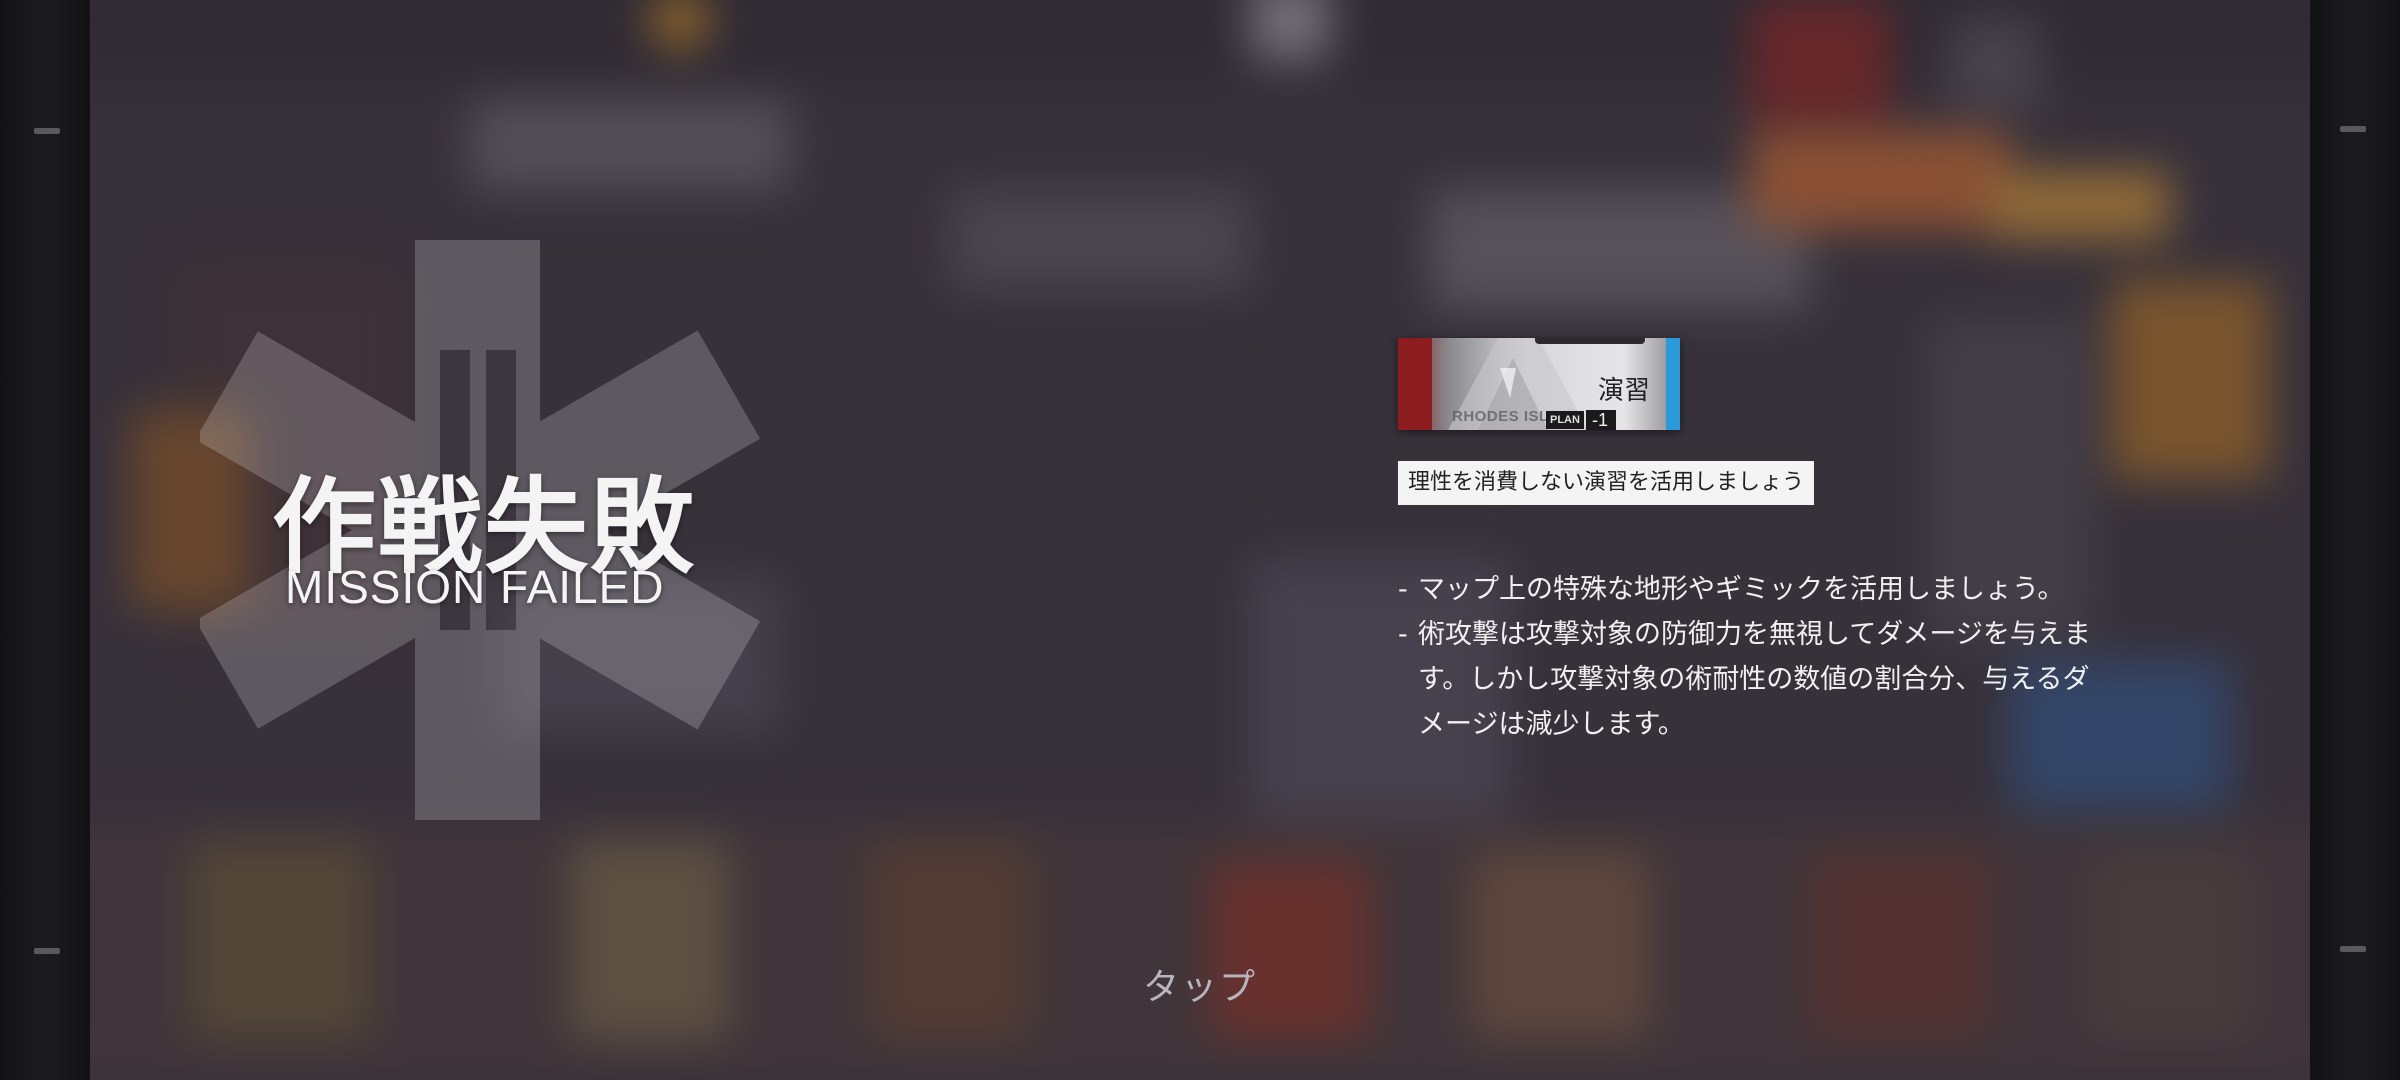  Describe the element at coordinates (1673, 384) in the screenshot. I see `card-blue-strip` at that location.